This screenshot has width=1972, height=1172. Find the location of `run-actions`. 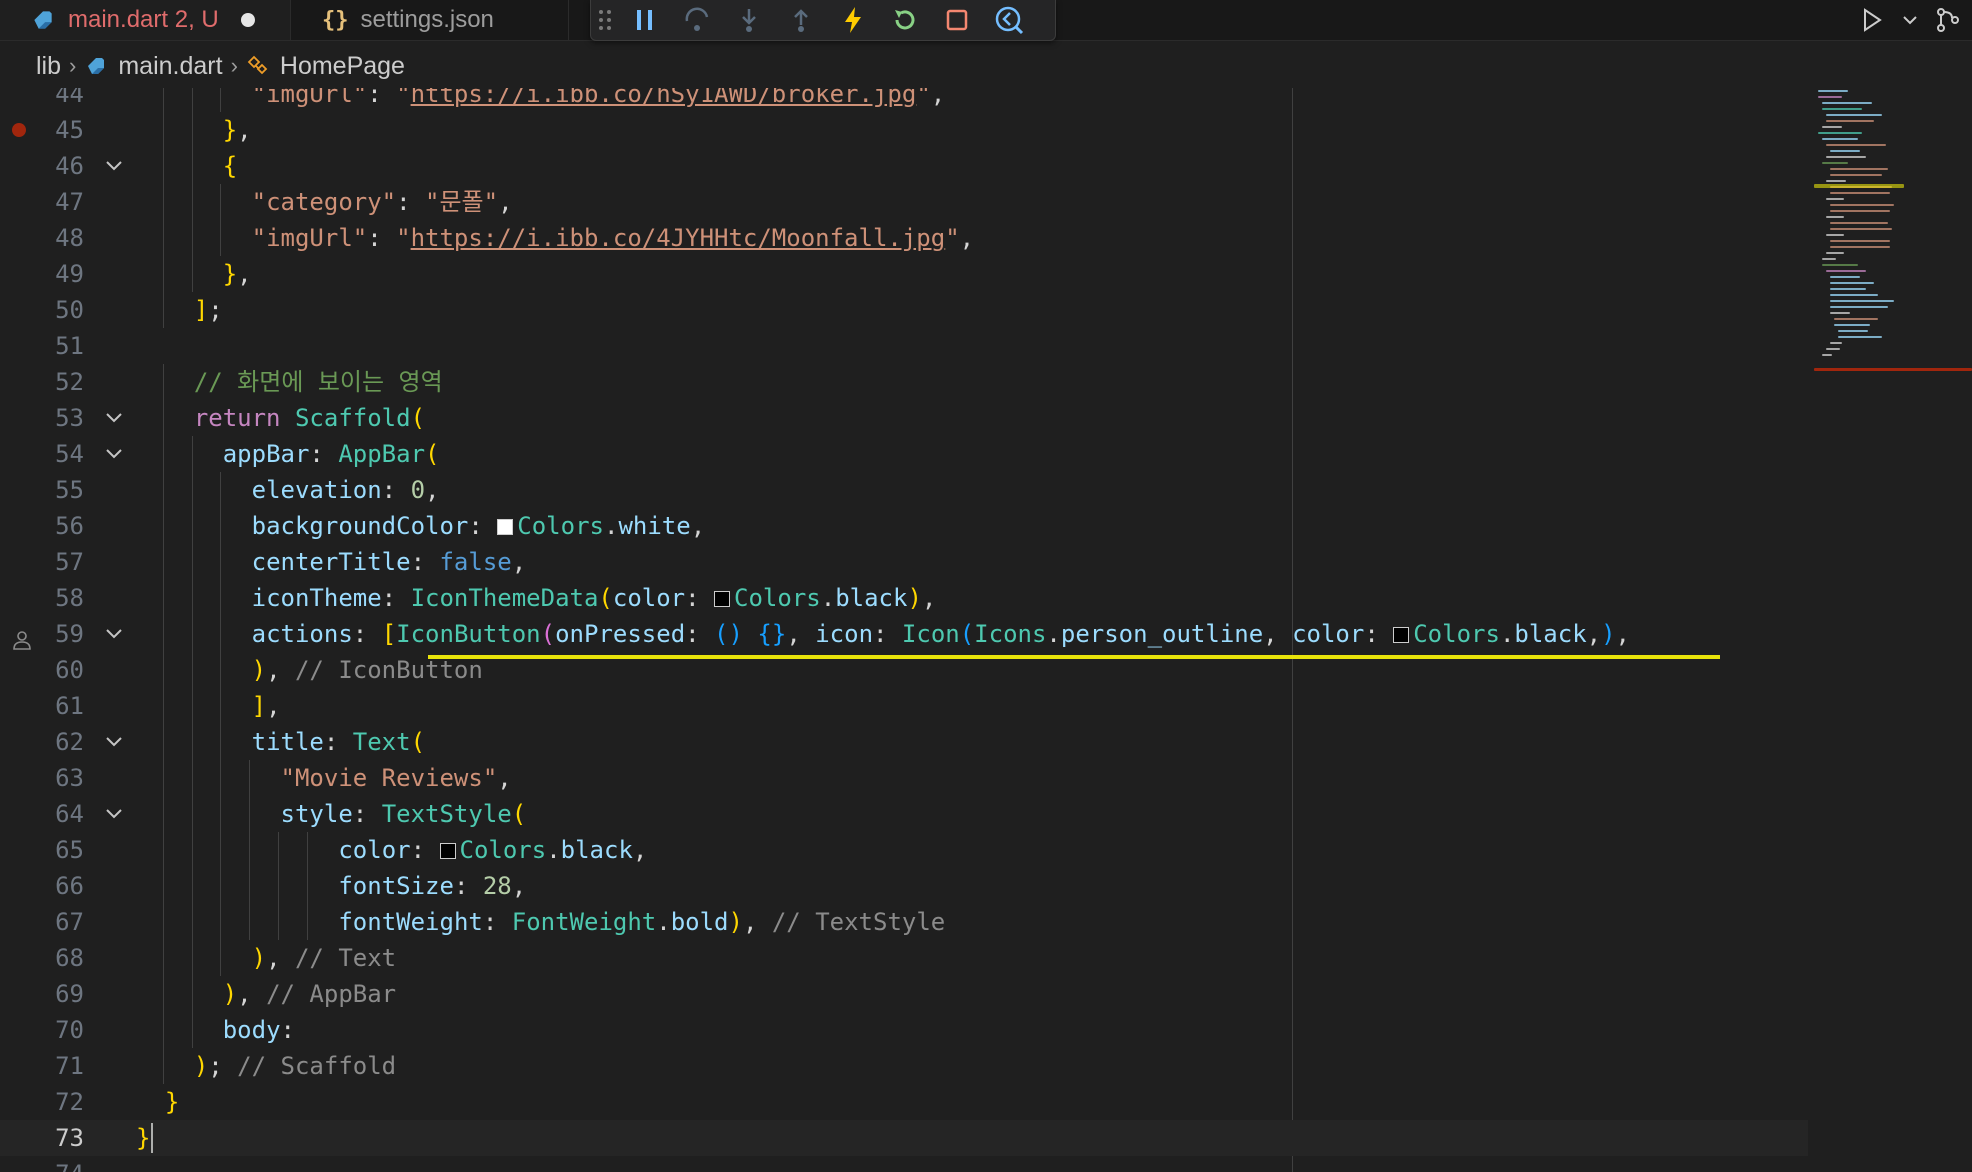

run-actions is located at coordinates (1910, 20).